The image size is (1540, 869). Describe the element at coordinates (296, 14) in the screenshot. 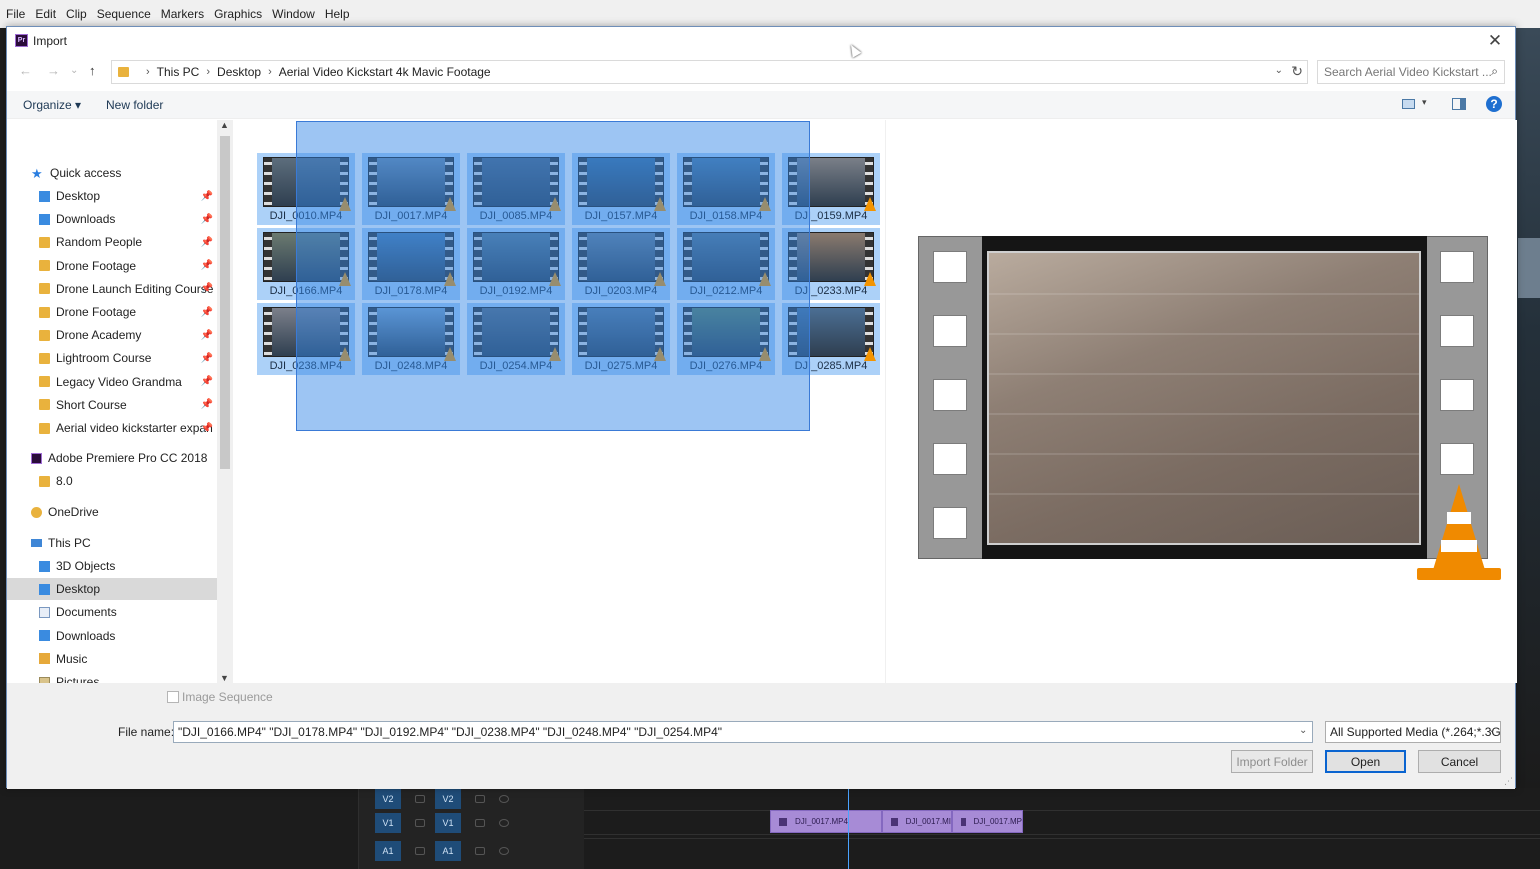

I see `menu-window: Window` at that location.